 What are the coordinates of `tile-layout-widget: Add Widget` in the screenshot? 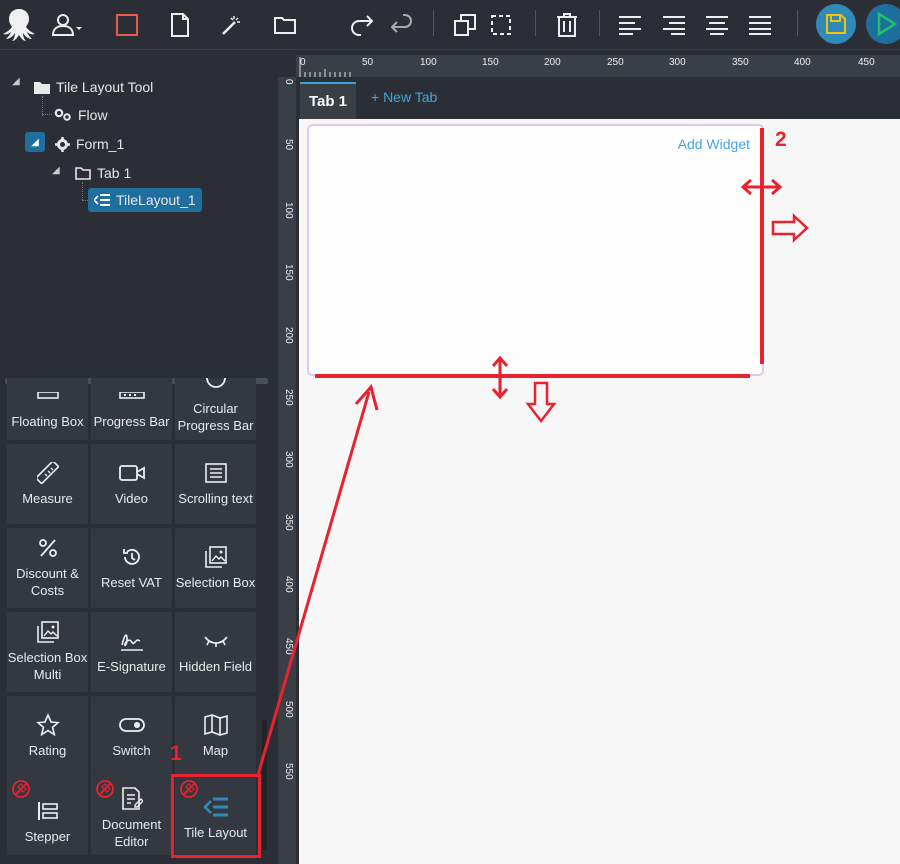 It's located at (535, 250).